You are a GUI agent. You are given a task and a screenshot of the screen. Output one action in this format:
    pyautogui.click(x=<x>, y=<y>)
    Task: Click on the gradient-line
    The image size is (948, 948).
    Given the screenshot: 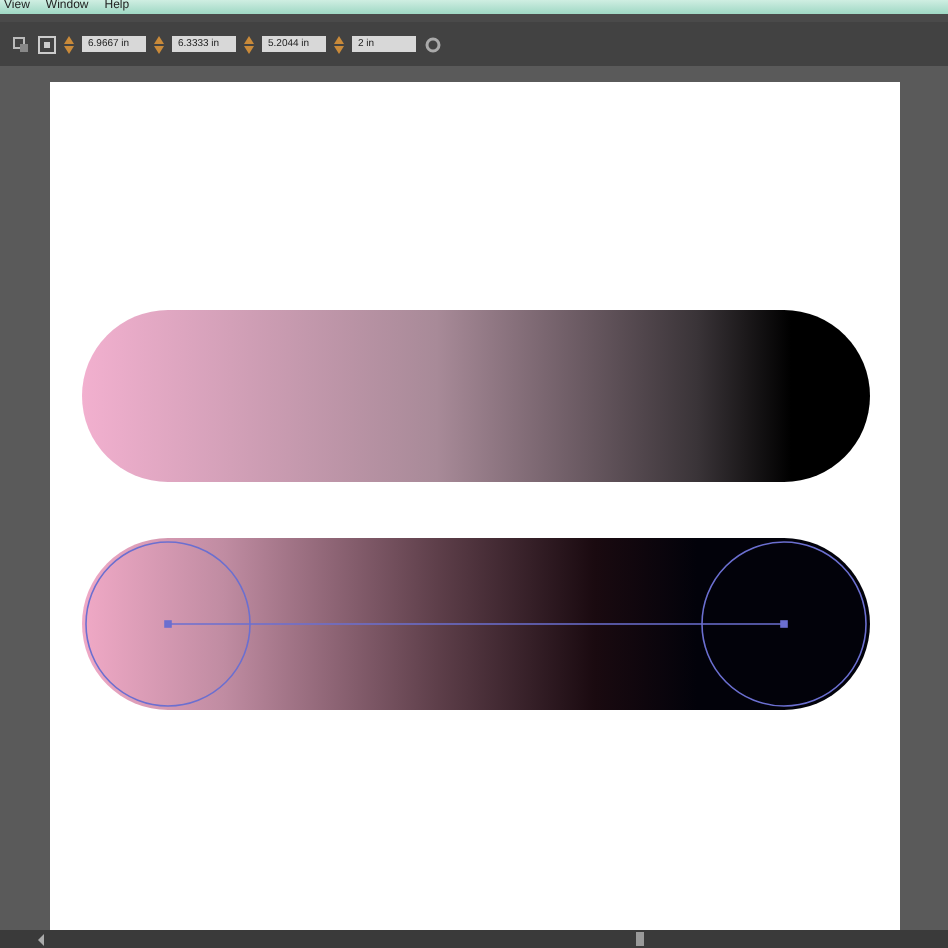 What is the action you would take?
    pyautogui.click(x=475, y=624)
    